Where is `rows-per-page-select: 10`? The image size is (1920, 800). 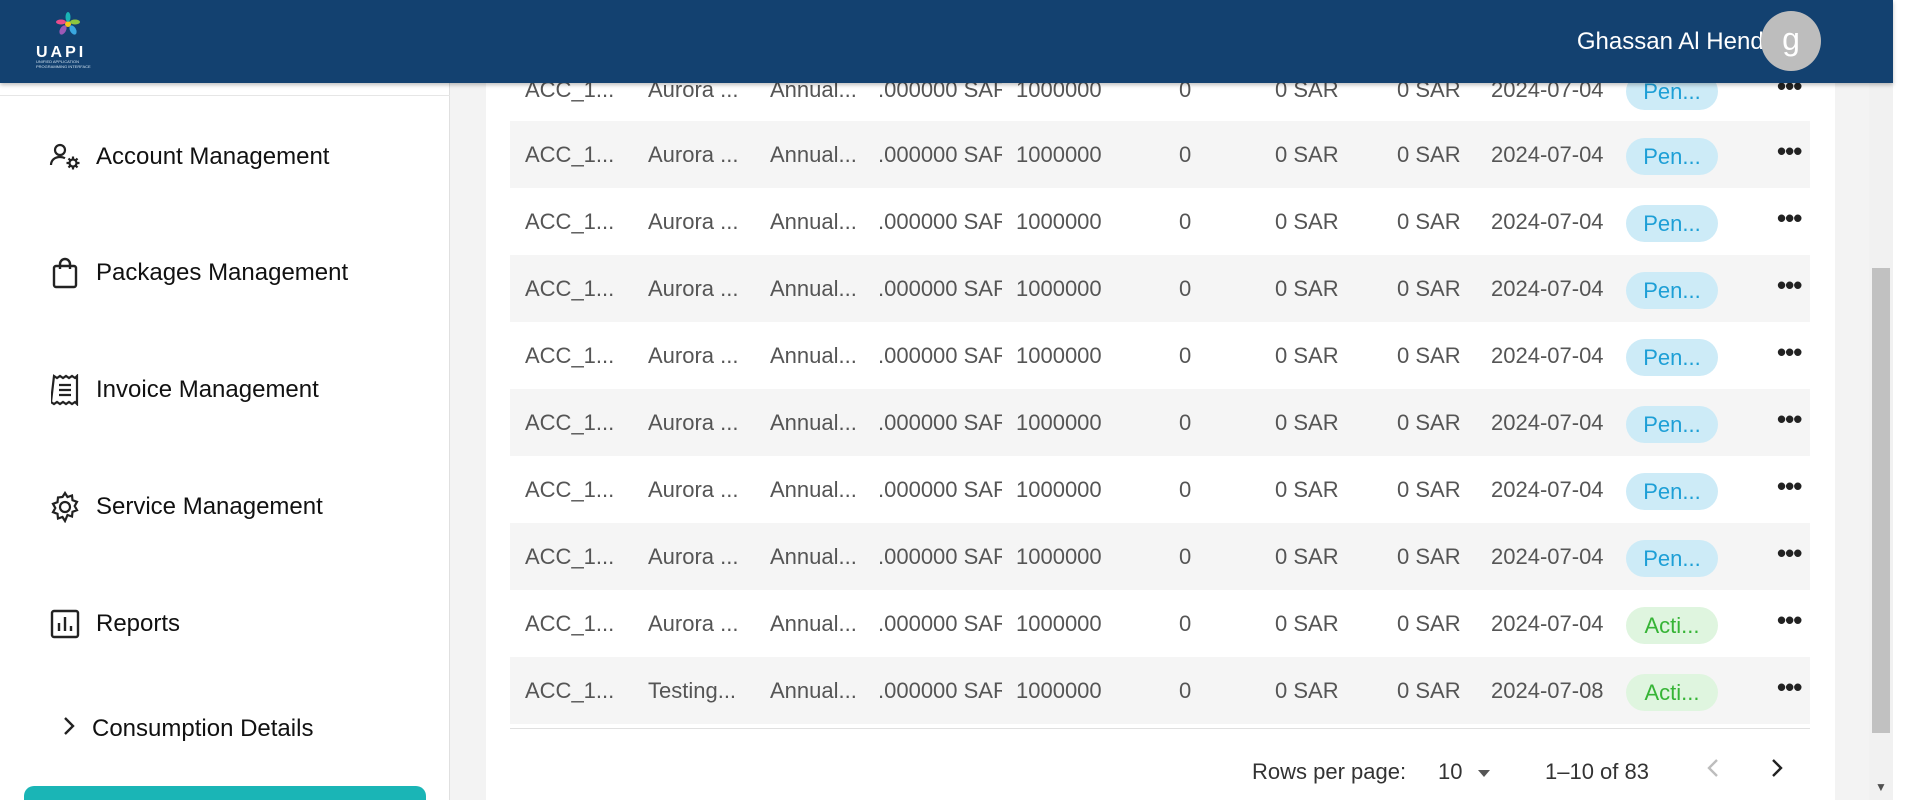
rows-per-page-select: 10 is located at coordinates (1464, 772).